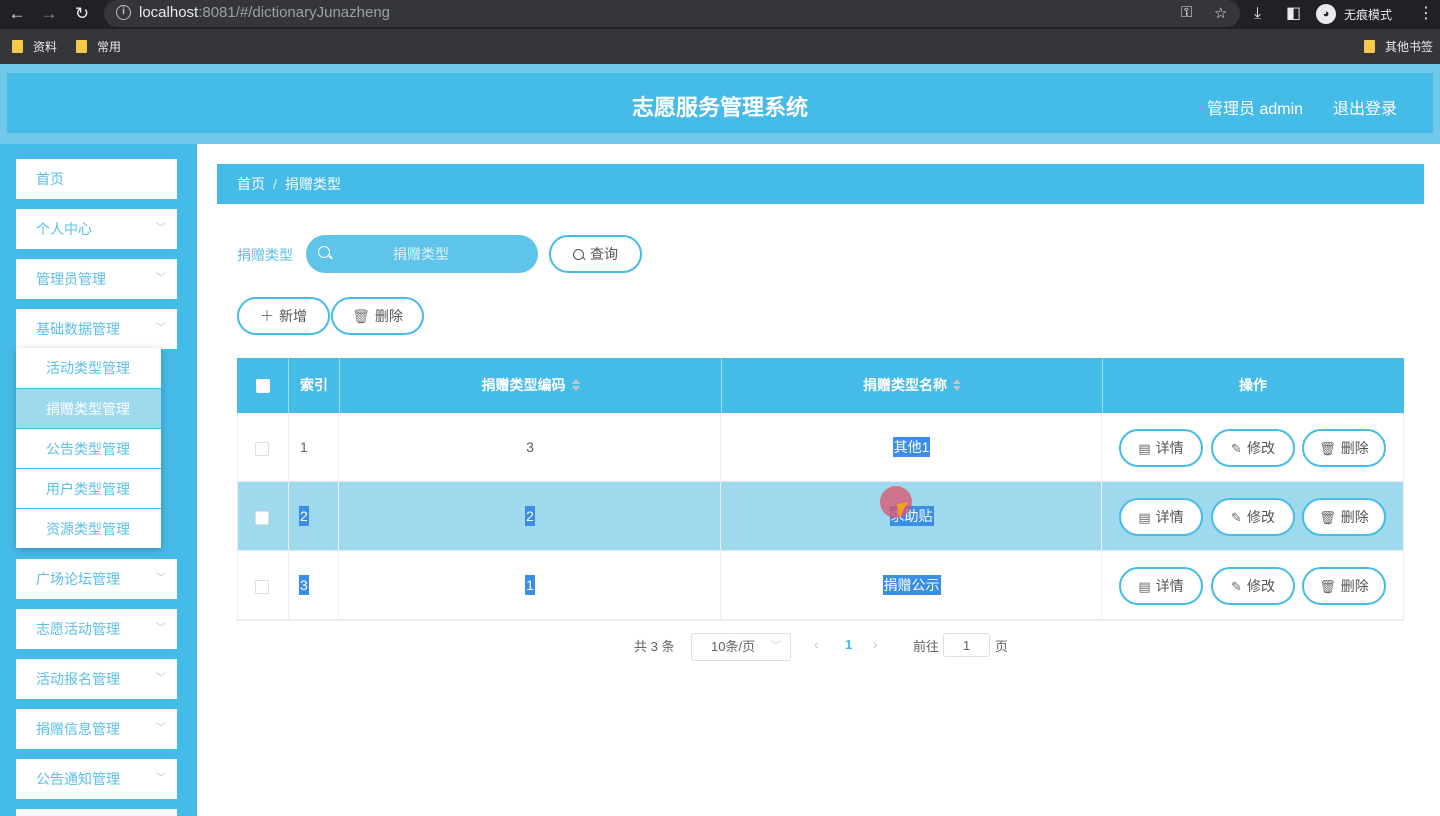 The height and width of the screenshot is (816, 1440). Describe the element at coordinates (720, 46) in the screenshot. I see `bookmarks-bar: 资料 常用 其他书签` at that location.